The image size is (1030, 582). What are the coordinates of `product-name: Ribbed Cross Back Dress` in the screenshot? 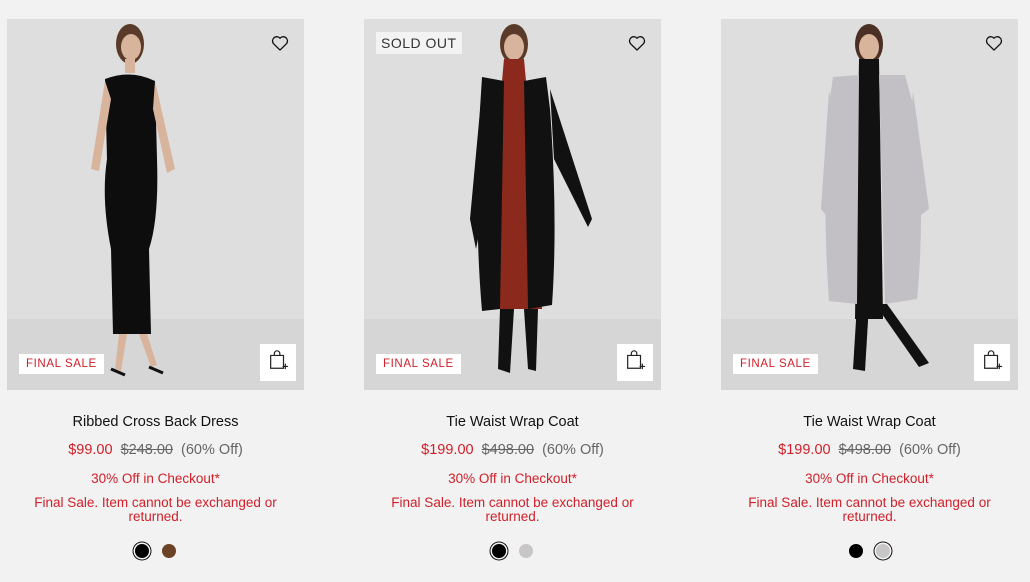 It's located at (155, 422).